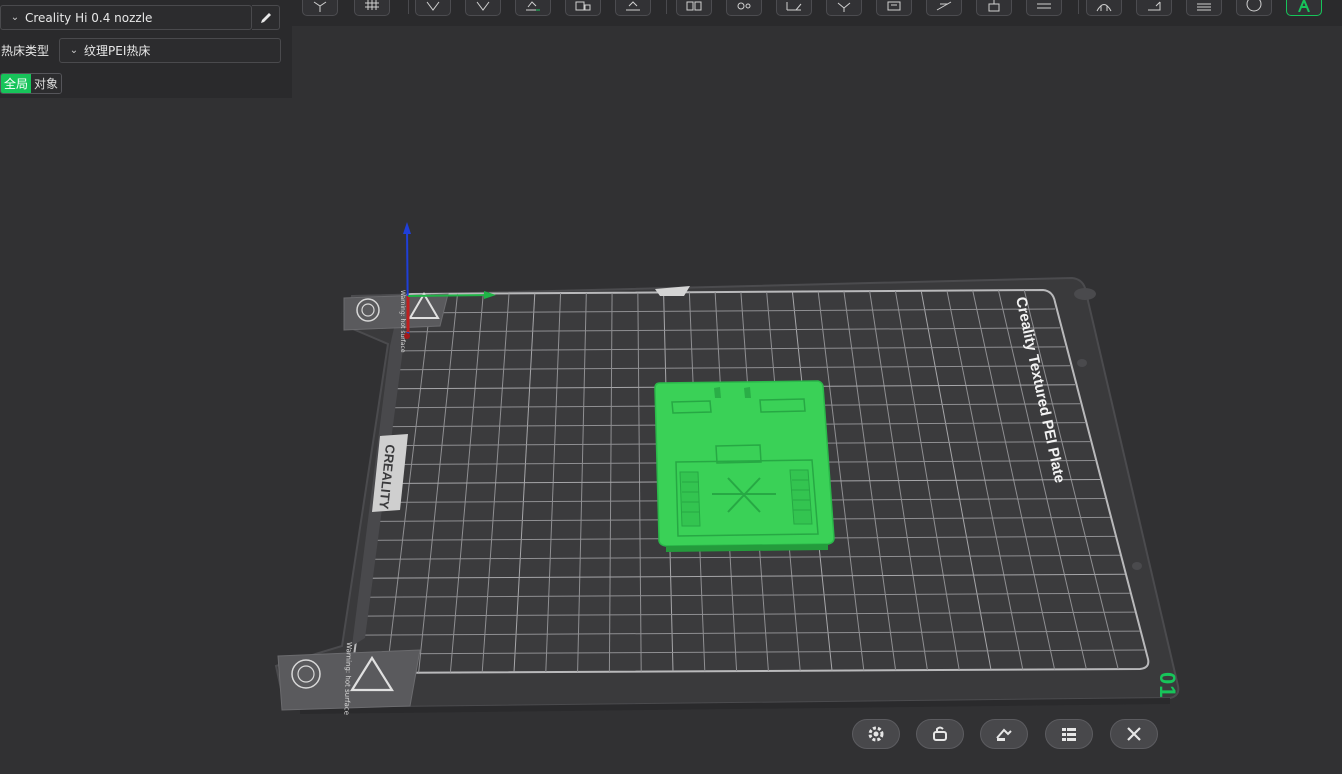  What do you see at coordinates (15, 17) in the screenshot?
I see `chevron-down-icon: ⌄` at bounding box center [15, 17].